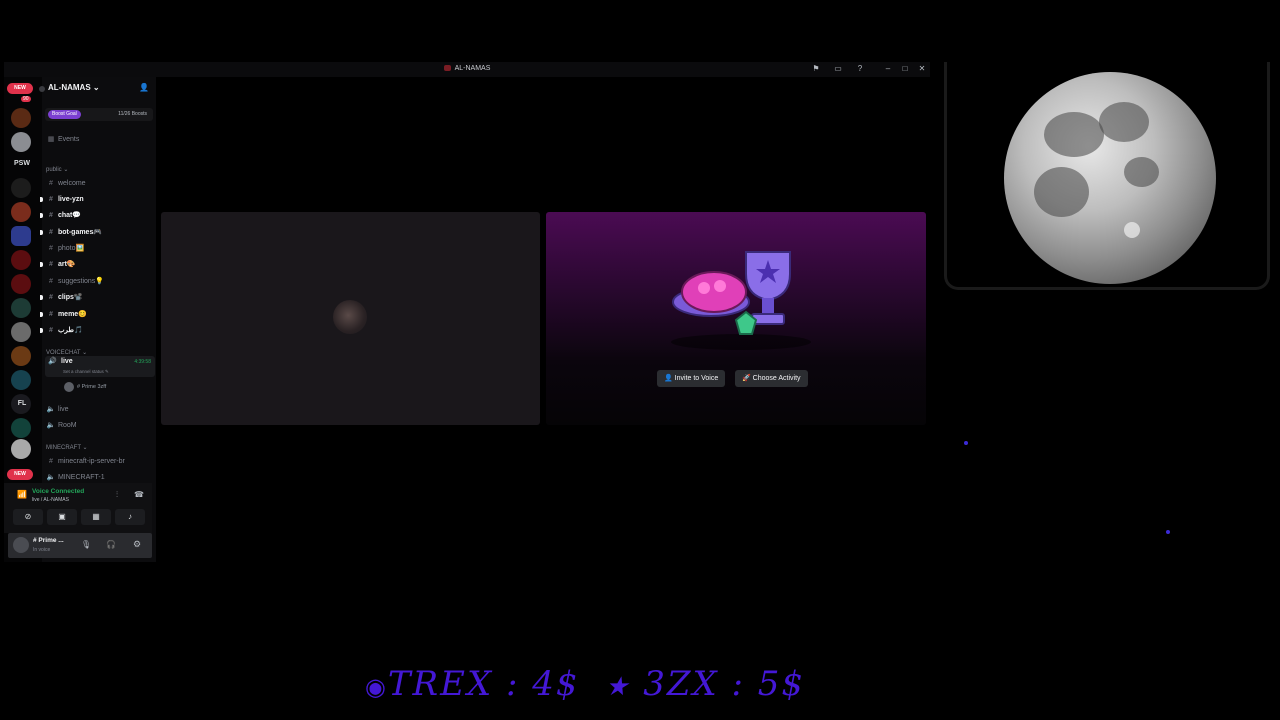 This screenshot has width=1280, height=720. Describe the element at coordinates (62, 517) in the screenshot. I see `screen-share-button: ▣` at that location.